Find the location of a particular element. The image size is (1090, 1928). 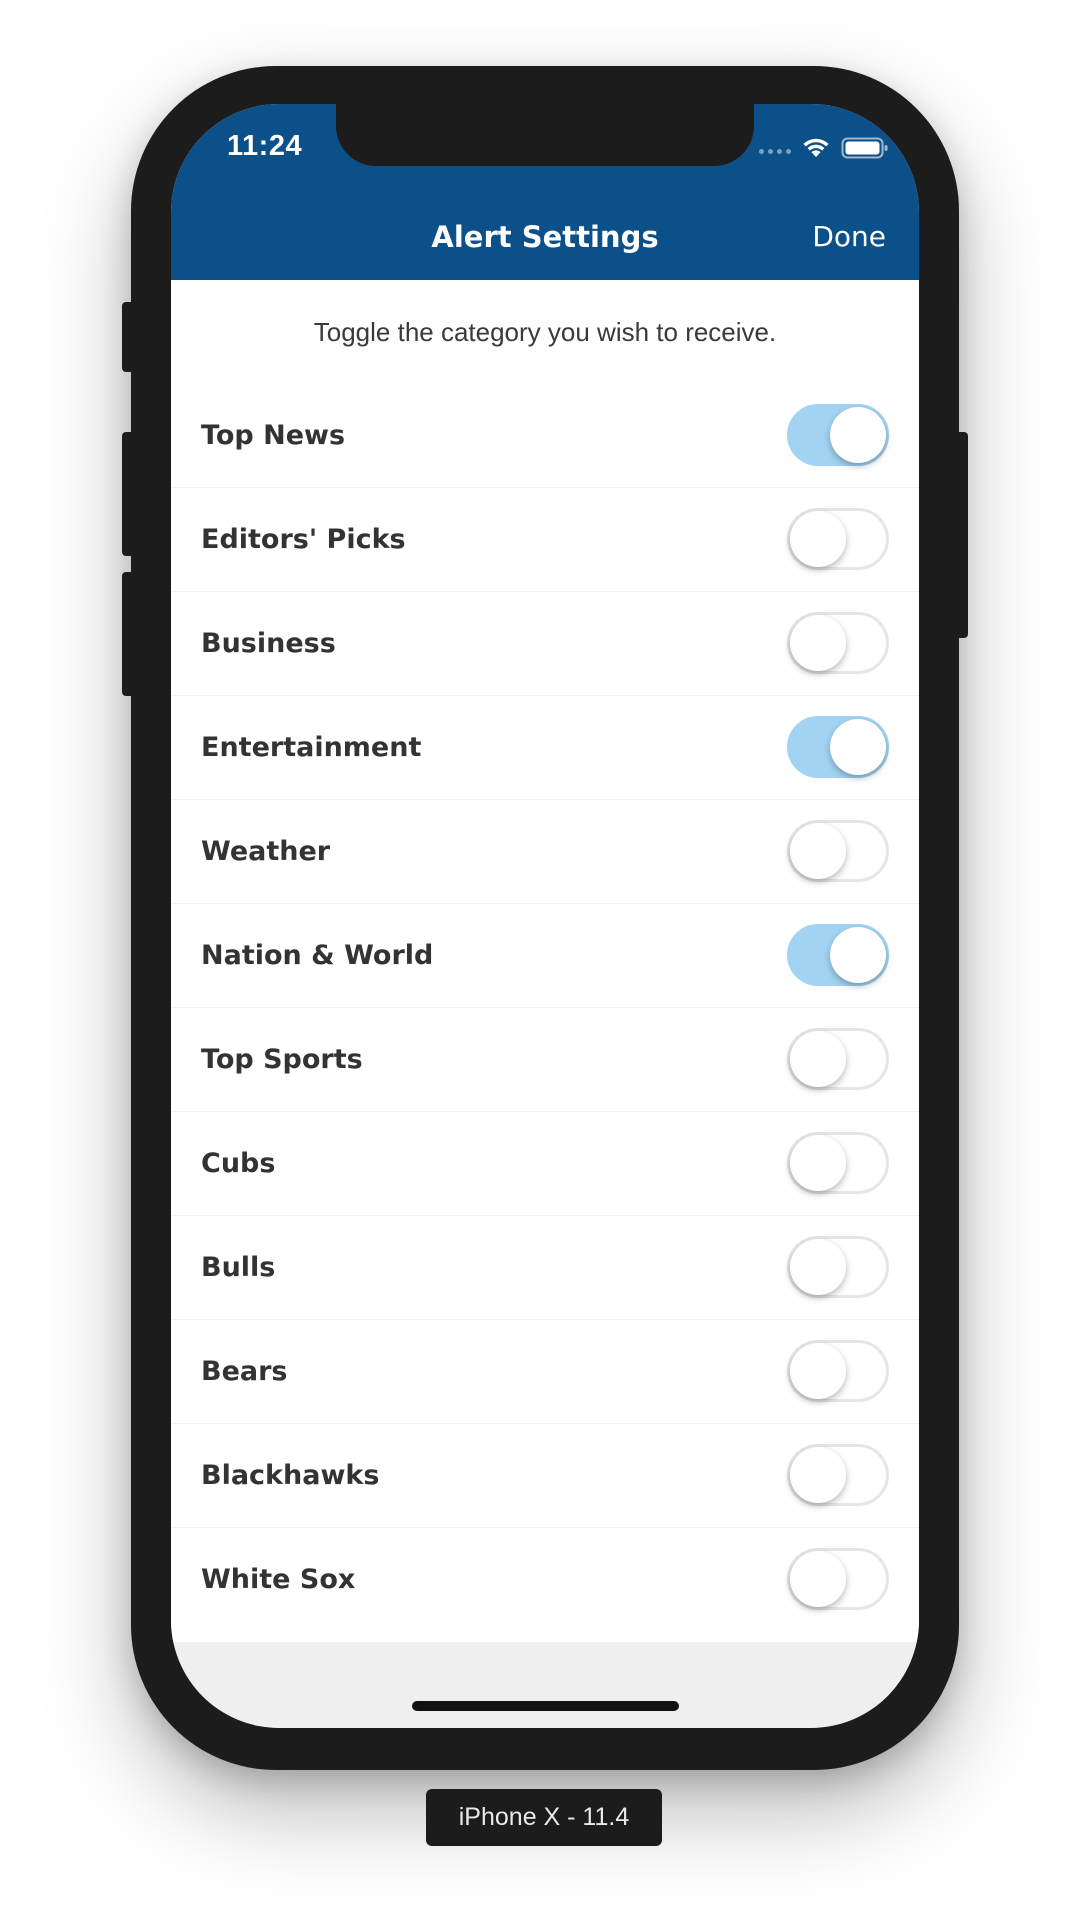

instructions-text: Toggle the category you wish to receive. is located at coordinates (545, 332).